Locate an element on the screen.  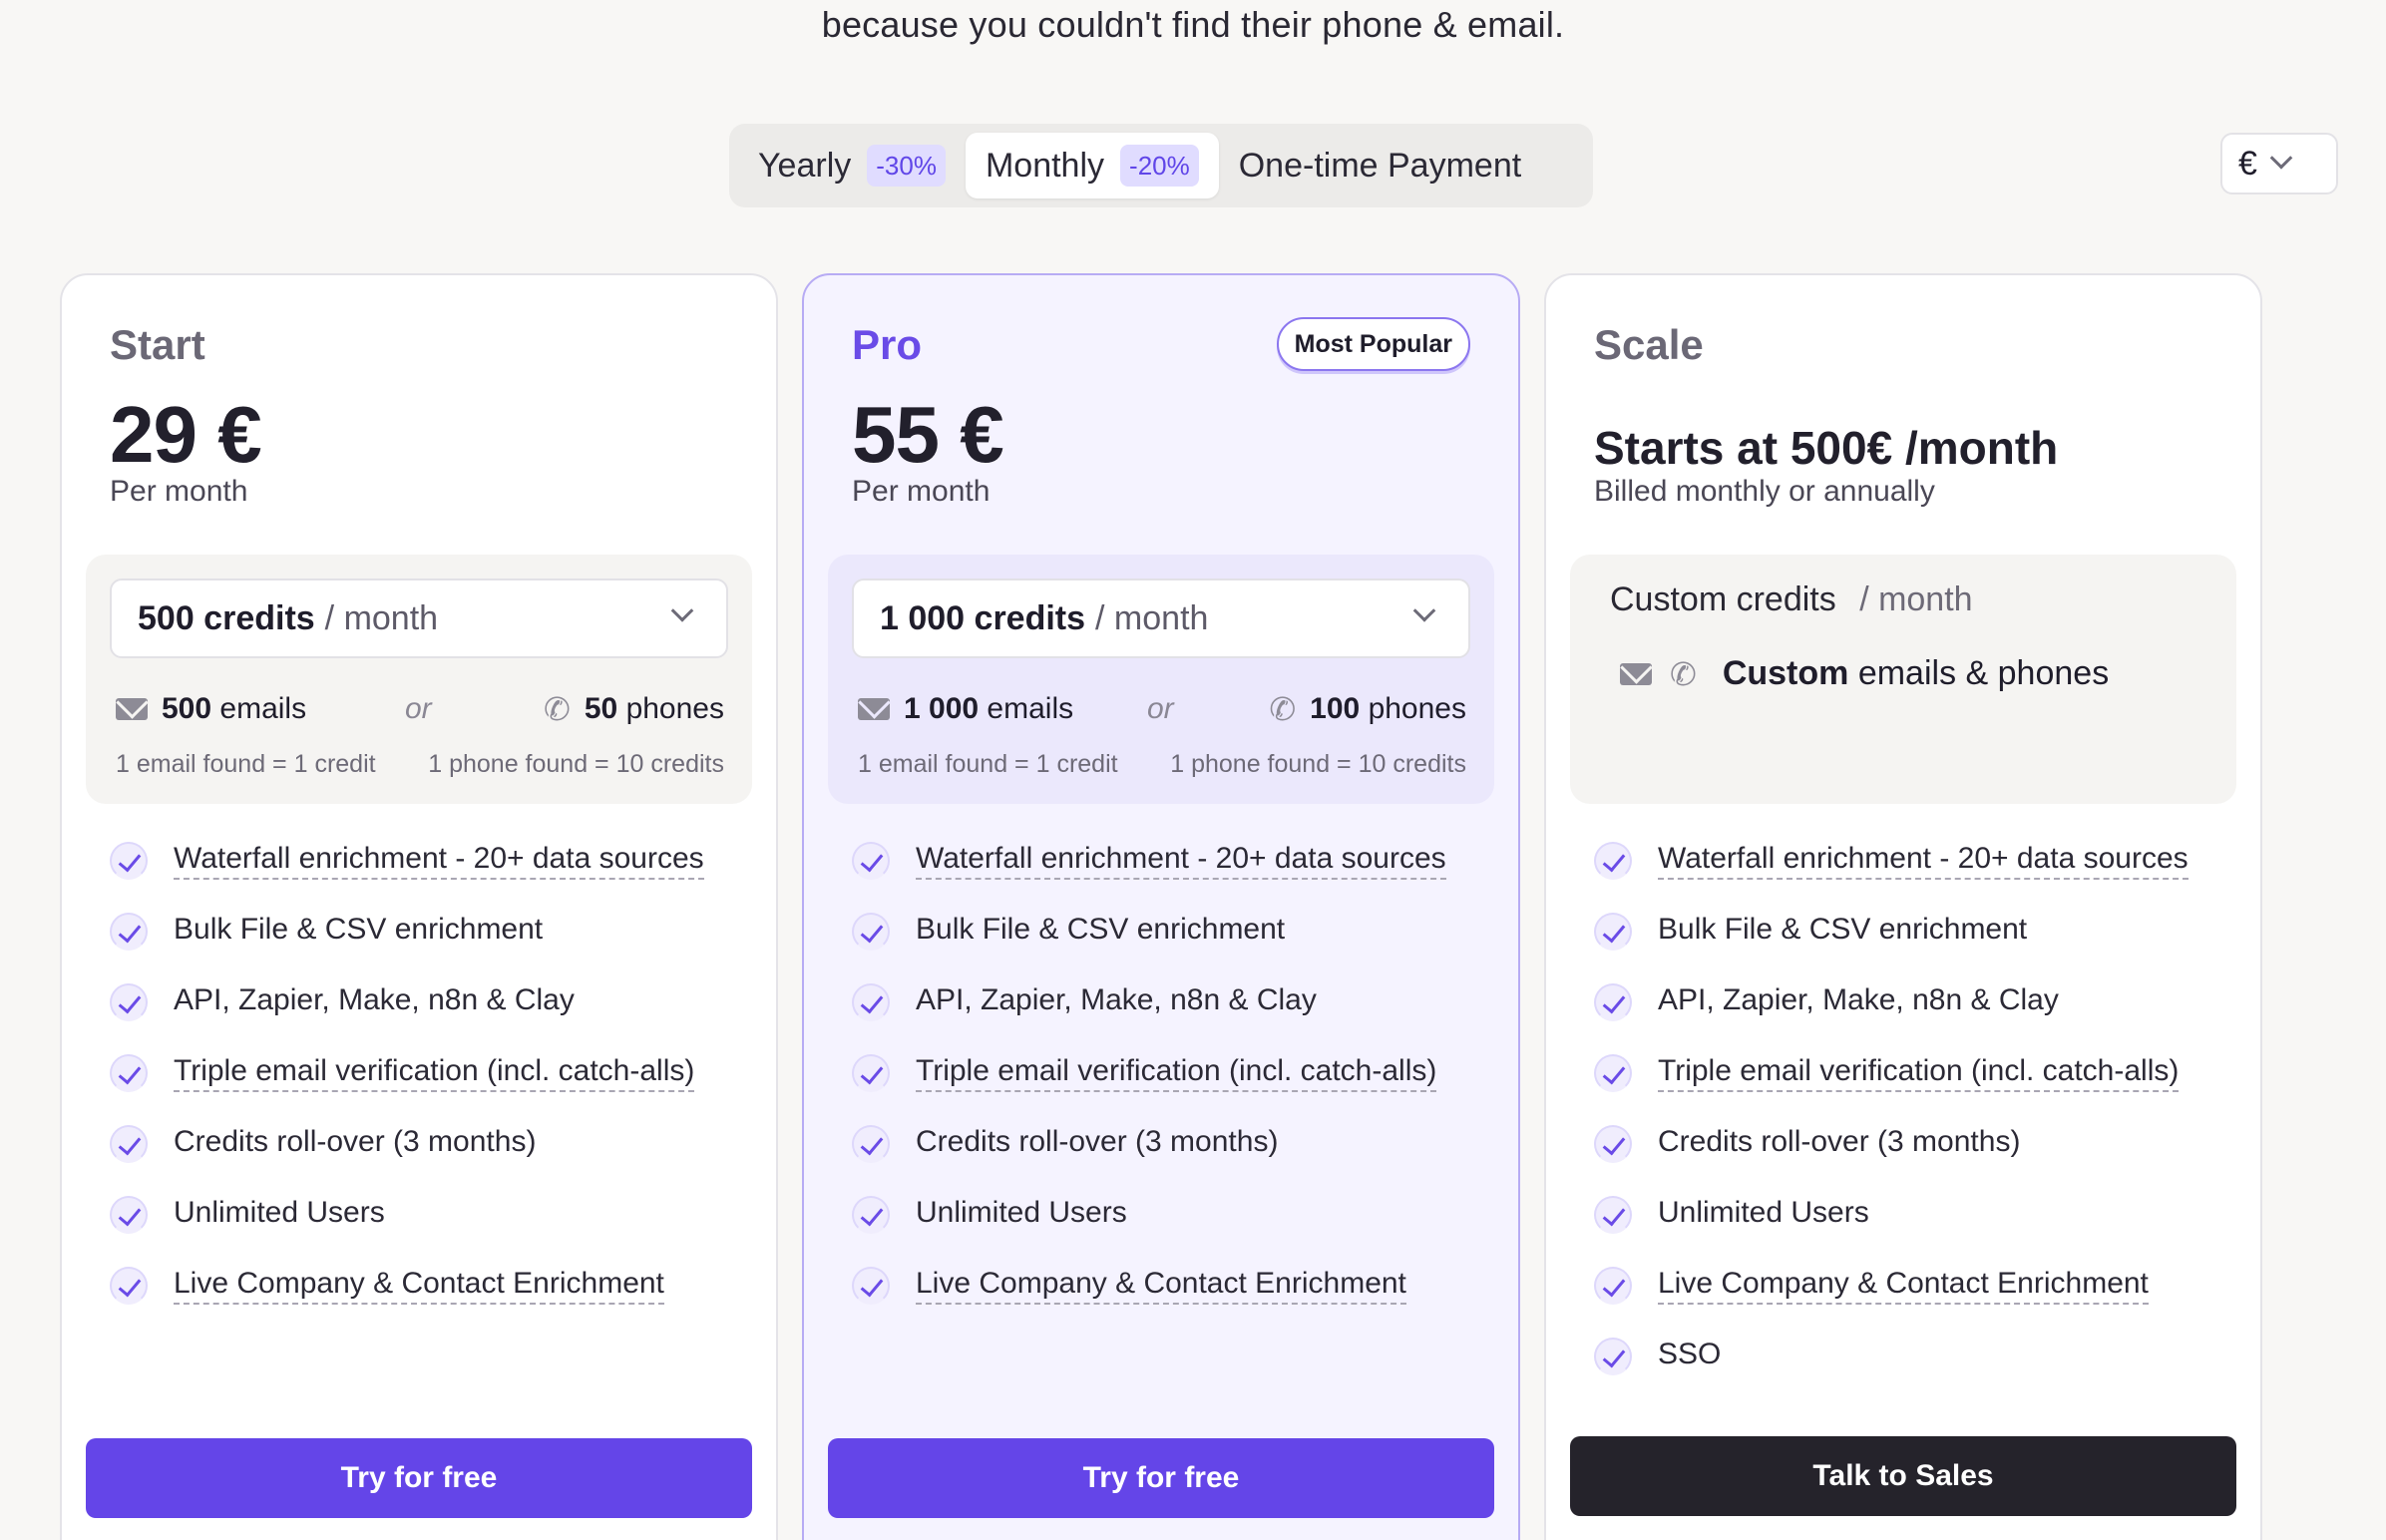
feature-label: API, Zapier, Make, n8n & Clay is located at coordinates (1858, 999).